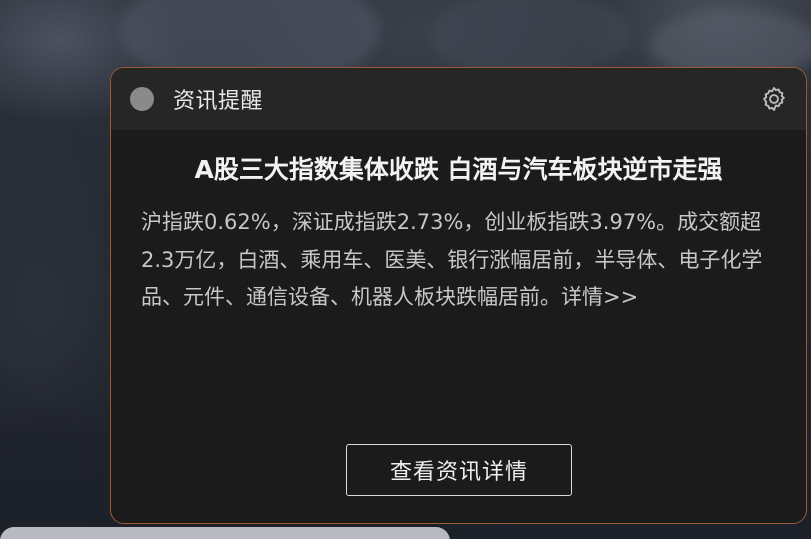 The image size is (811, 539). What do you see at coordinates (599, 297) in the screenshot?
I see `detail-link: 详情>>` at bounding box center [599, 297].